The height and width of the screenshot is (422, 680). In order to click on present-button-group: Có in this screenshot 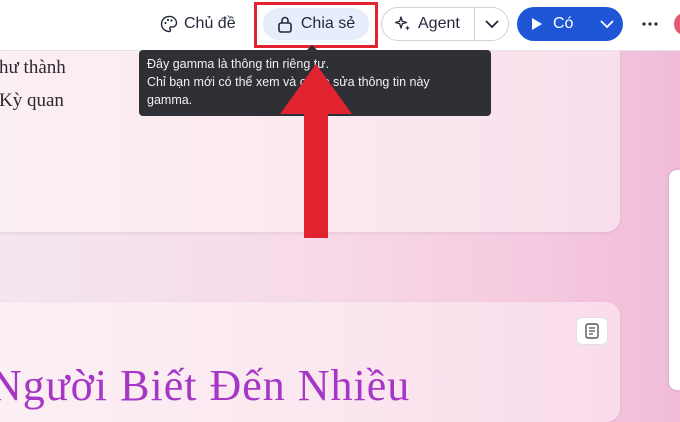, I will do `click(570, 24)`.